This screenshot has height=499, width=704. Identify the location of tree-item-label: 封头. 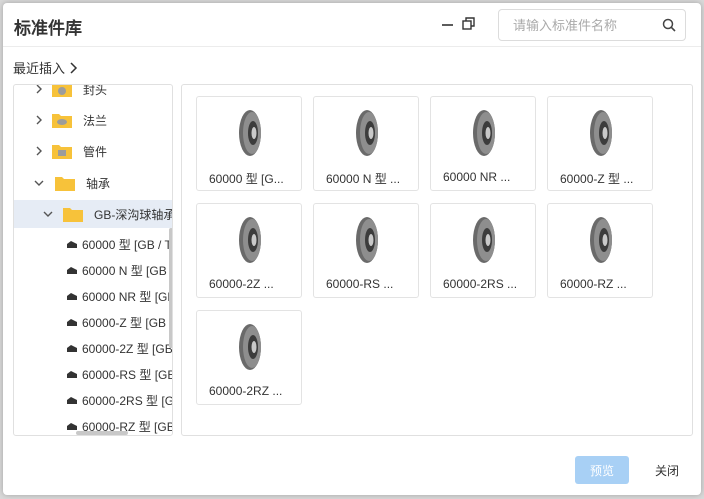
(95, 90).